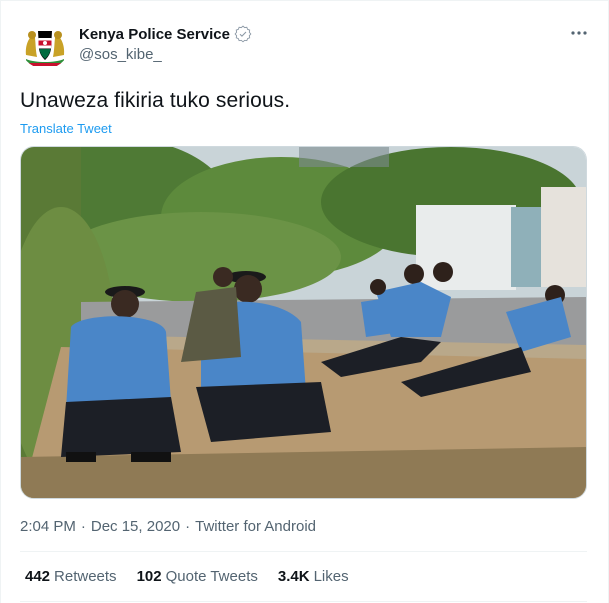  What do you see at coordinates (38, 576) in the screenshot?
I see `retweets-count: 442` at bounding box center [38, 576].